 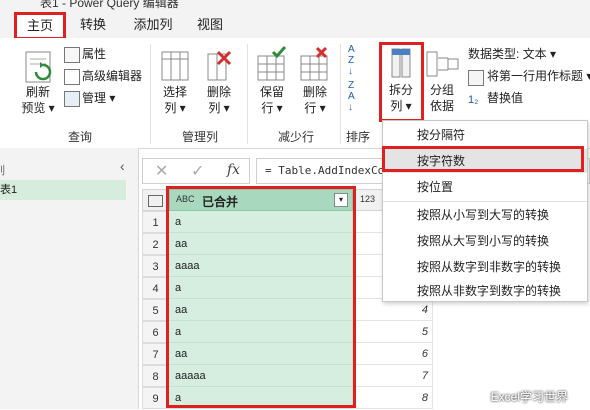 What do you see at coordinates (367, 199) in the screenshot?
I see `number-type-icon: 123` at bounding box center [367, 199].